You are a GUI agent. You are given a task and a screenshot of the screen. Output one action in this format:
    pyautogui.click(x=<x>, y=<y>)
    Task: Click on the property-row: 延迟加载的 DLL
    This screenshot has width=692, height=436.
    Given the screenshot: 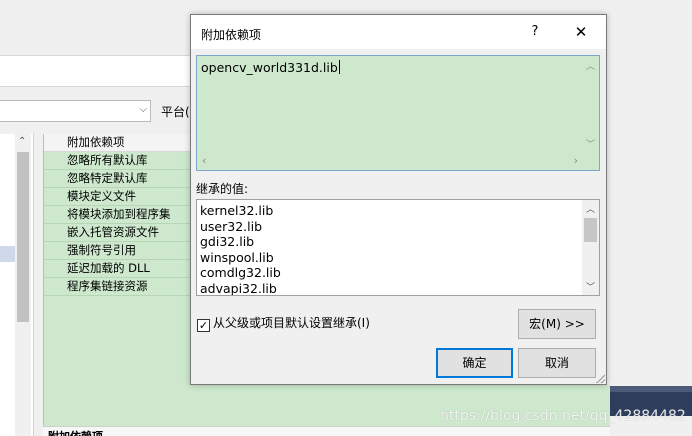 What is the action you would take?
    pyautogui.click(x=120, y=269)
    